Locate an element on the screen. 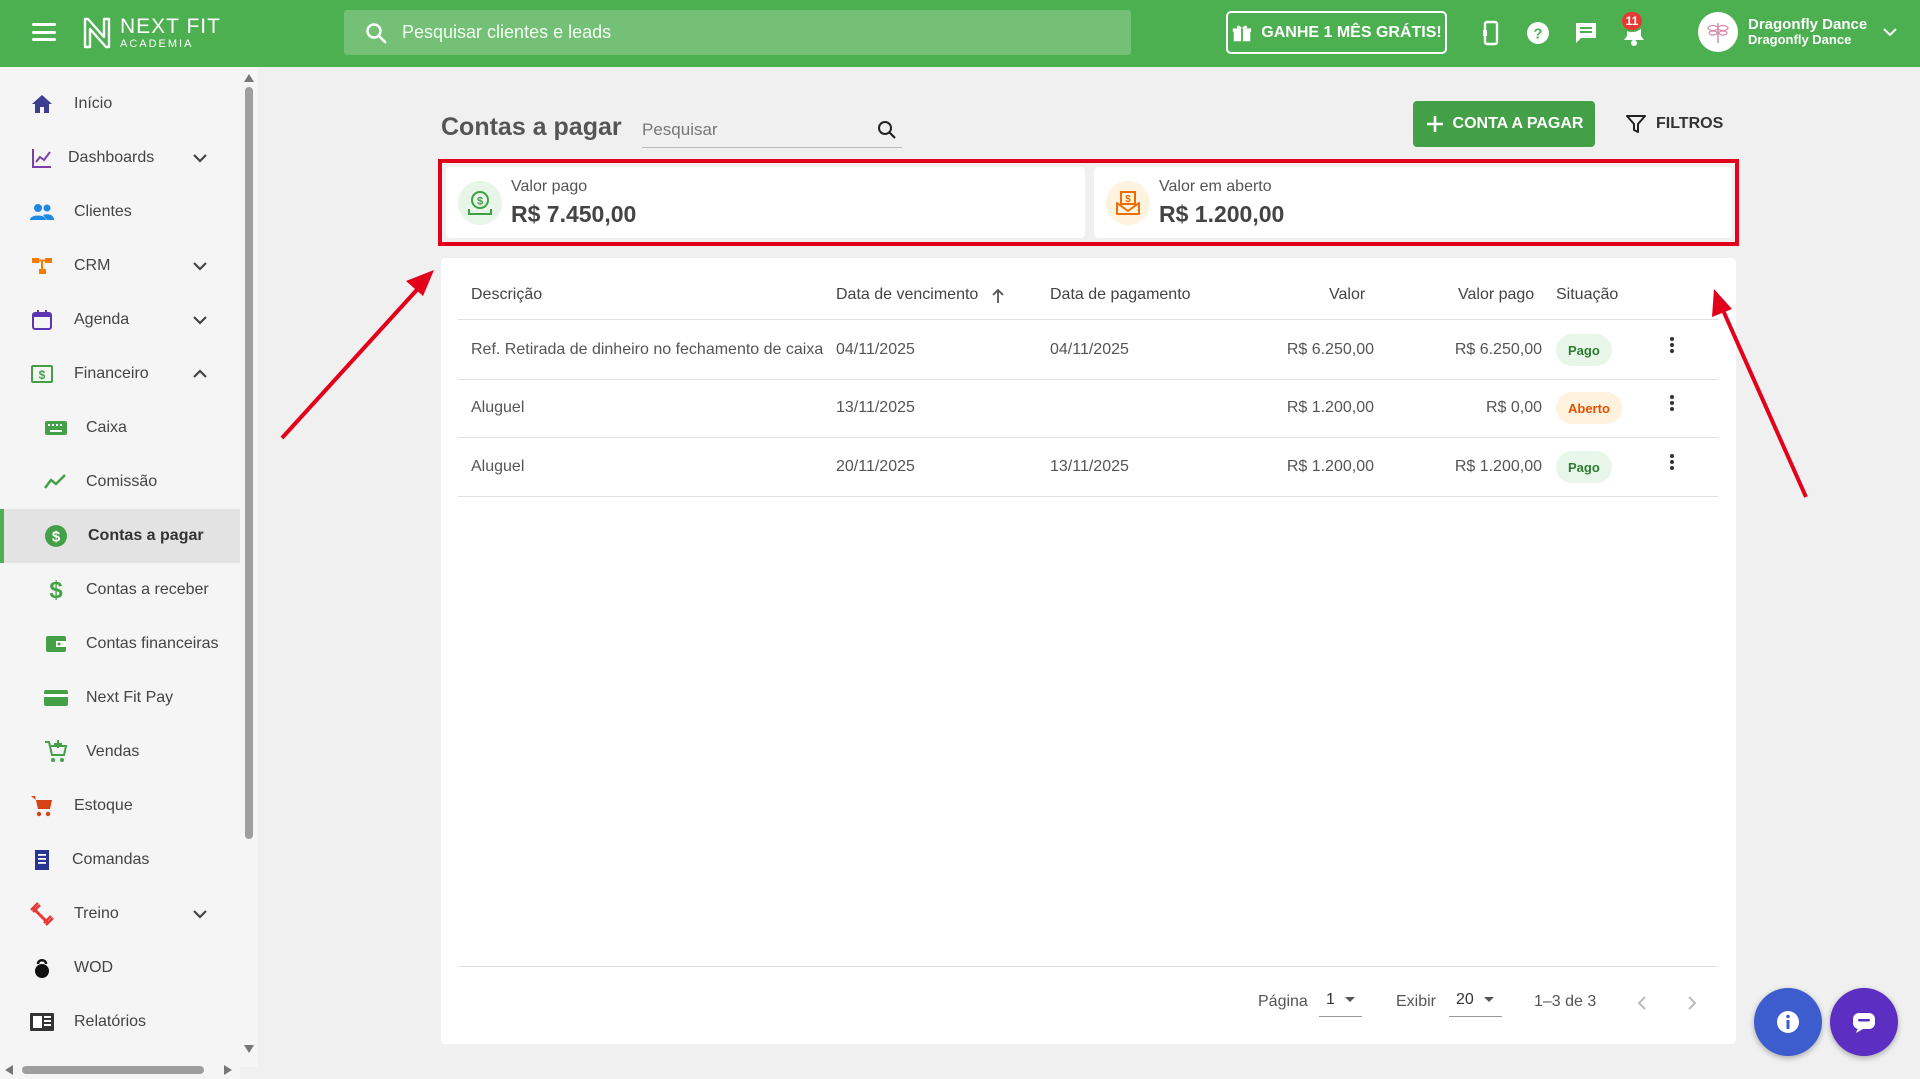  header-valor-pago: Valor pago is located at coordinates (1496, 295).